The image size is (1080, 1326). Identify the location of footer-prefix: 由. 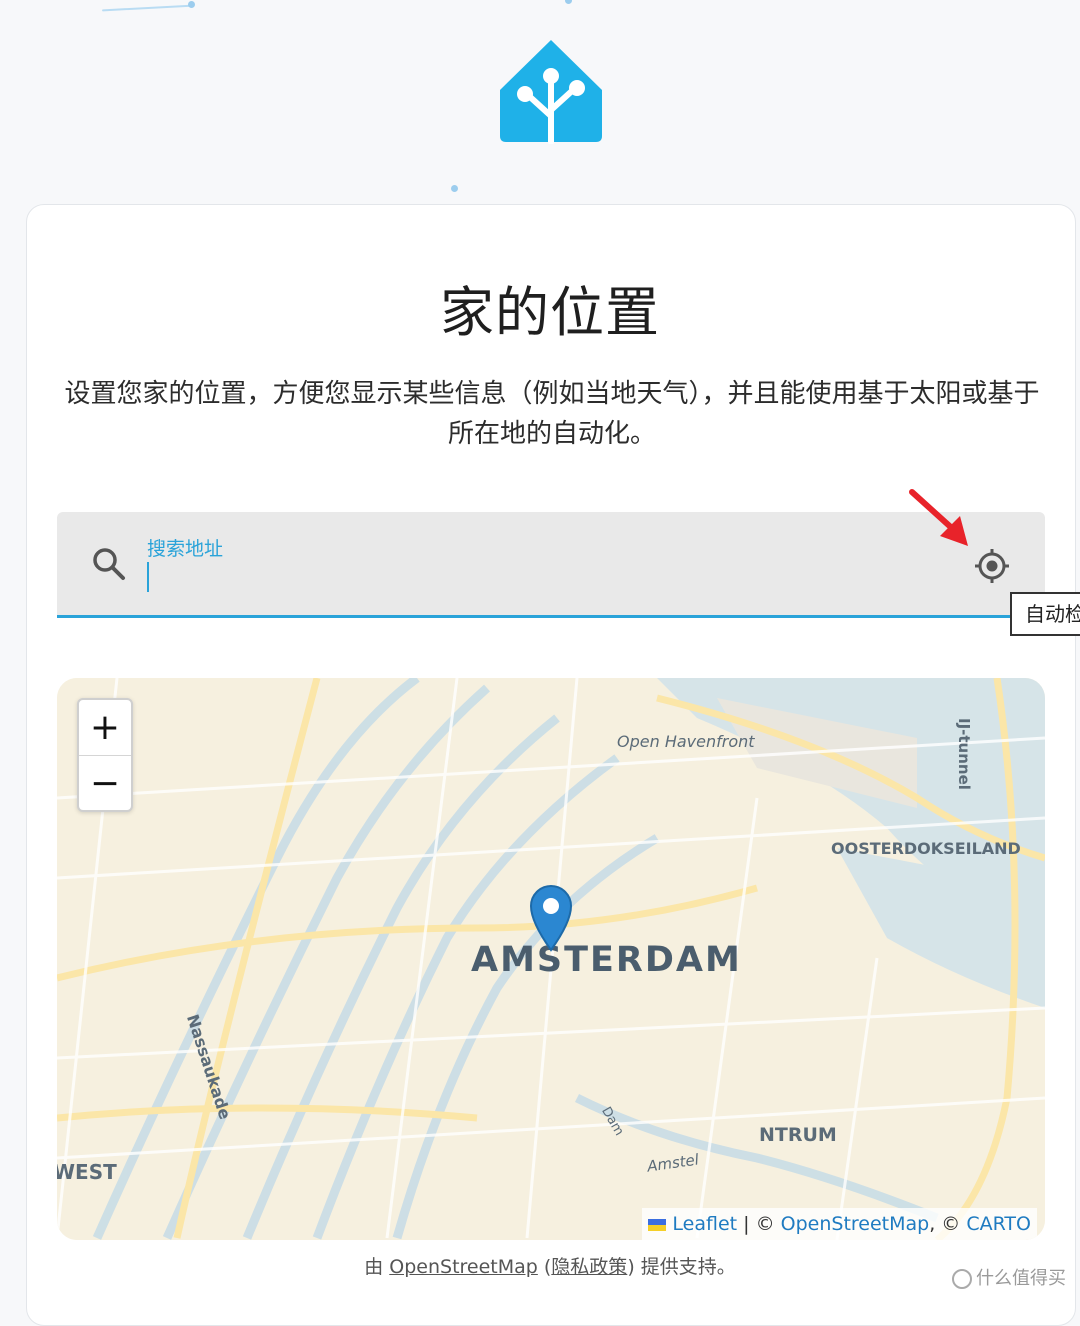
(377, 1267).